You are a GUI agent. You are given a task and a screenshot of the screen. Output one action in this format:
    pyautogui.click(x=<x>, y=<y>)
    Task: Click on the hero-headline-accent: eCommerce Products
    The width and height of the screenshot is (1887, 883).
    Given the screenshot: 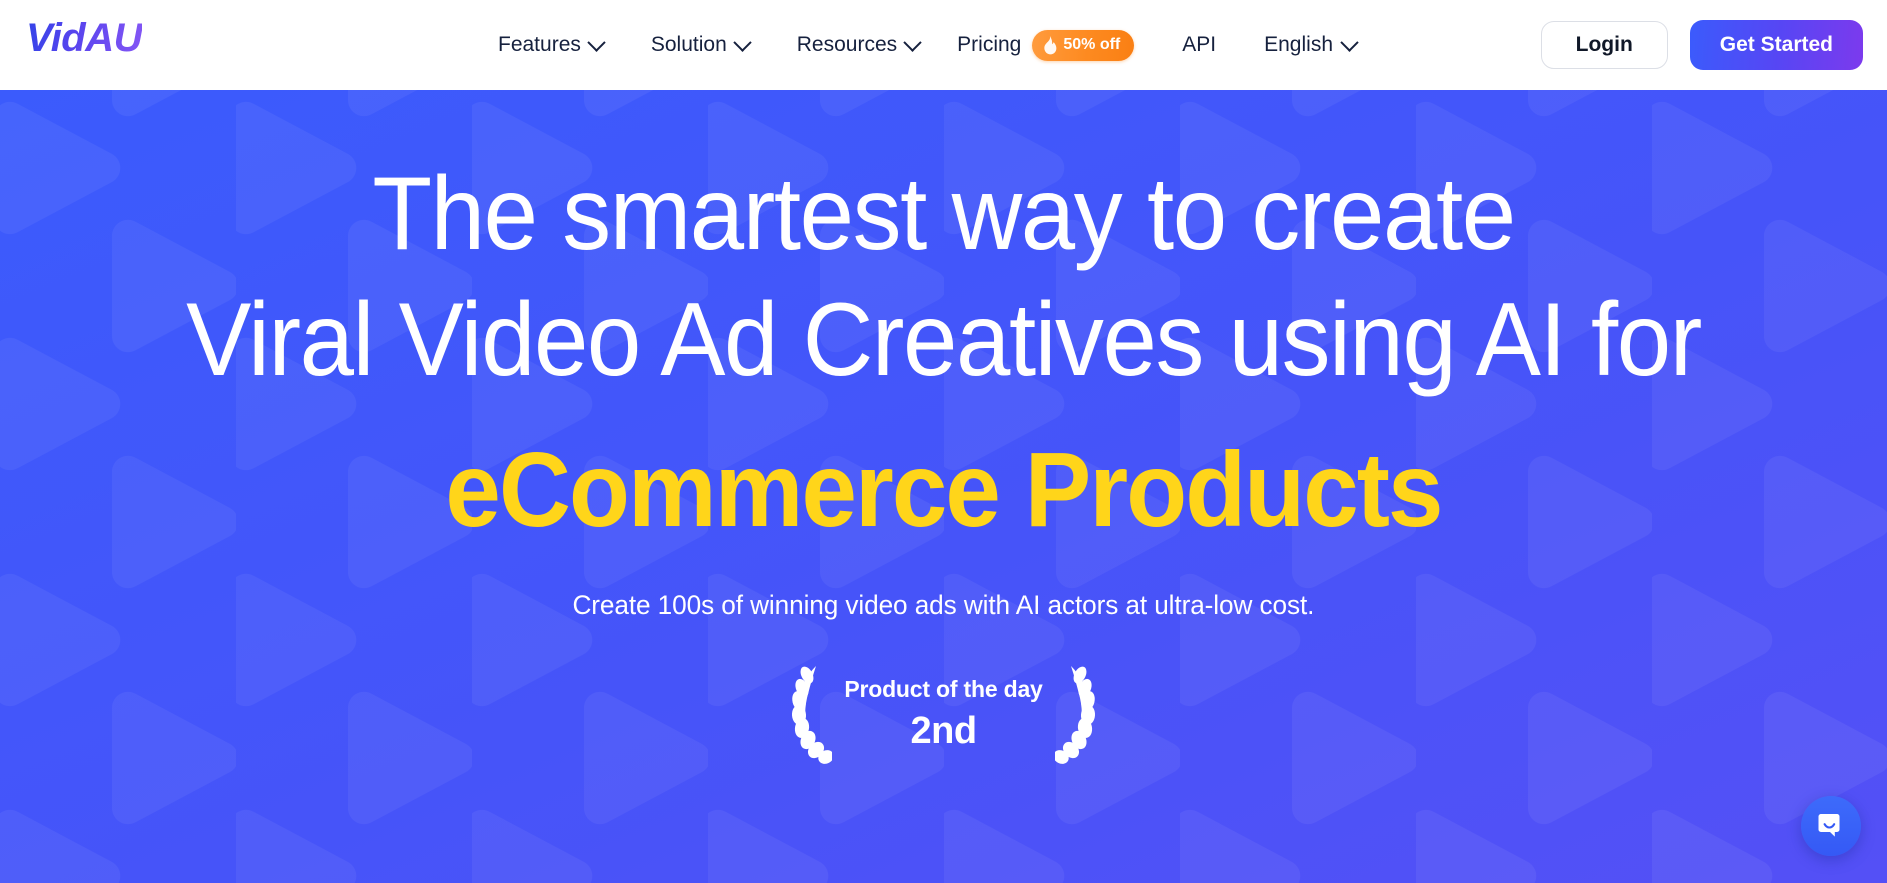 What is the action you would take?
    pyautogui.click(x=944, y=489)
    